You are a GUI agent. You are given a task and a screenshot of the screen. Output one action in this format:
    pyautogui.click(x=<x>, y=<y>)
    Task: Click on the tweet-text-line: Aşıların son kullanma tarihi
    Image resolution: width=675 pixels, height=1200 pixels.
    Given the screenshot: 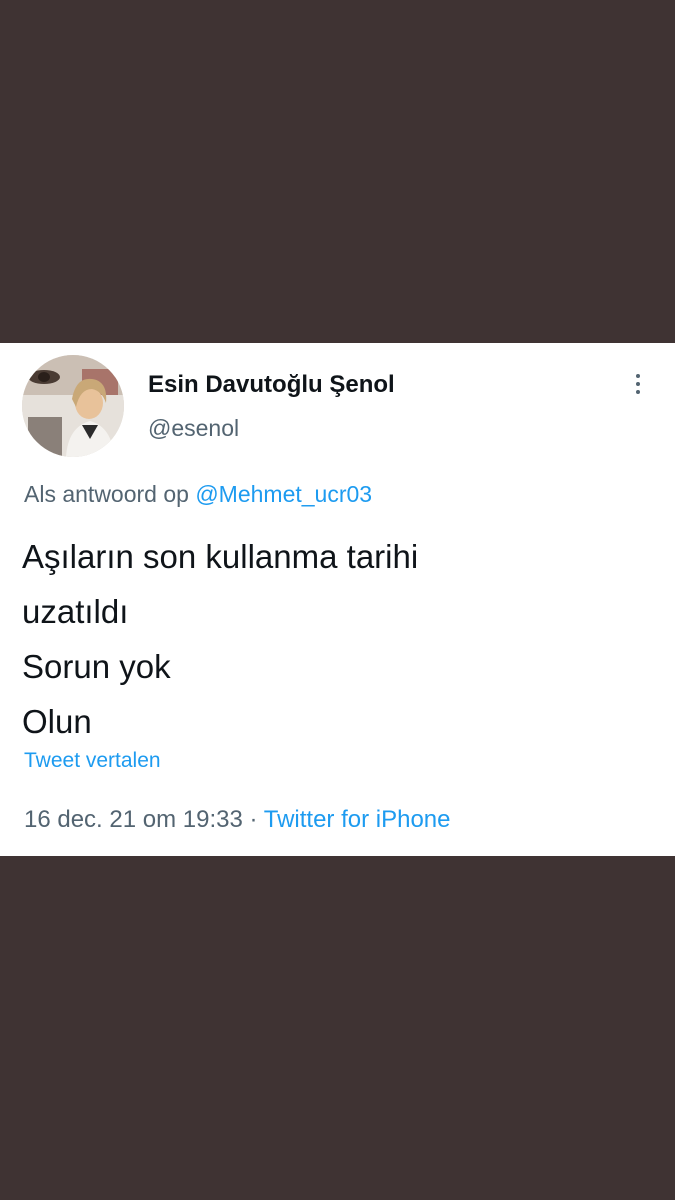 What is the action you would take?
    pyautogui.click(x=220, y=556)
    